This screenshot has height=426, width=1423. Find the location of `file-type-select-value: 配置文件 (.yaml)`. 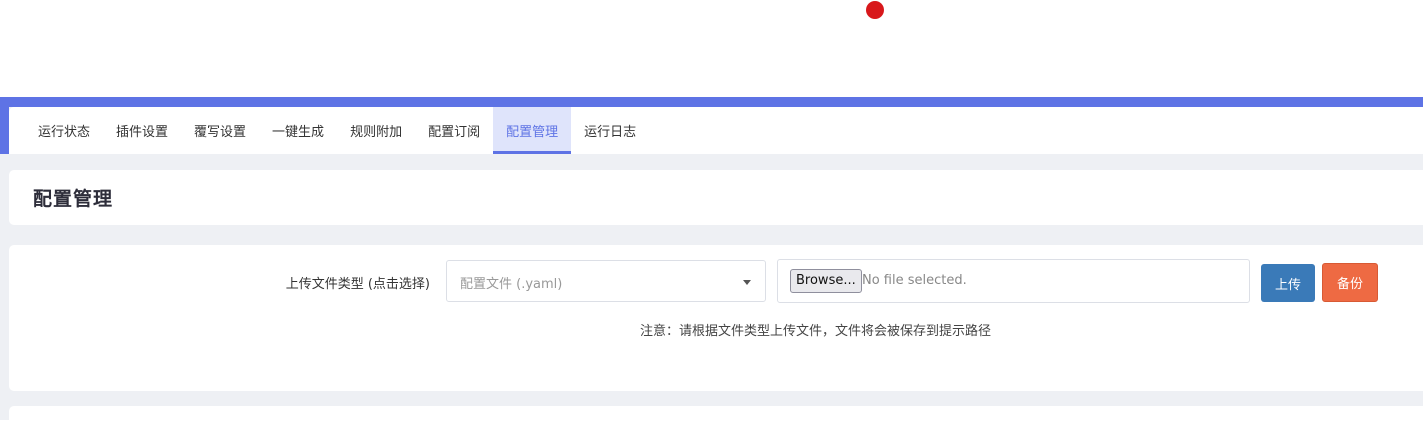

file-type-select-value: 配置文件 (.yaml) is located at coordinates (511, 284).